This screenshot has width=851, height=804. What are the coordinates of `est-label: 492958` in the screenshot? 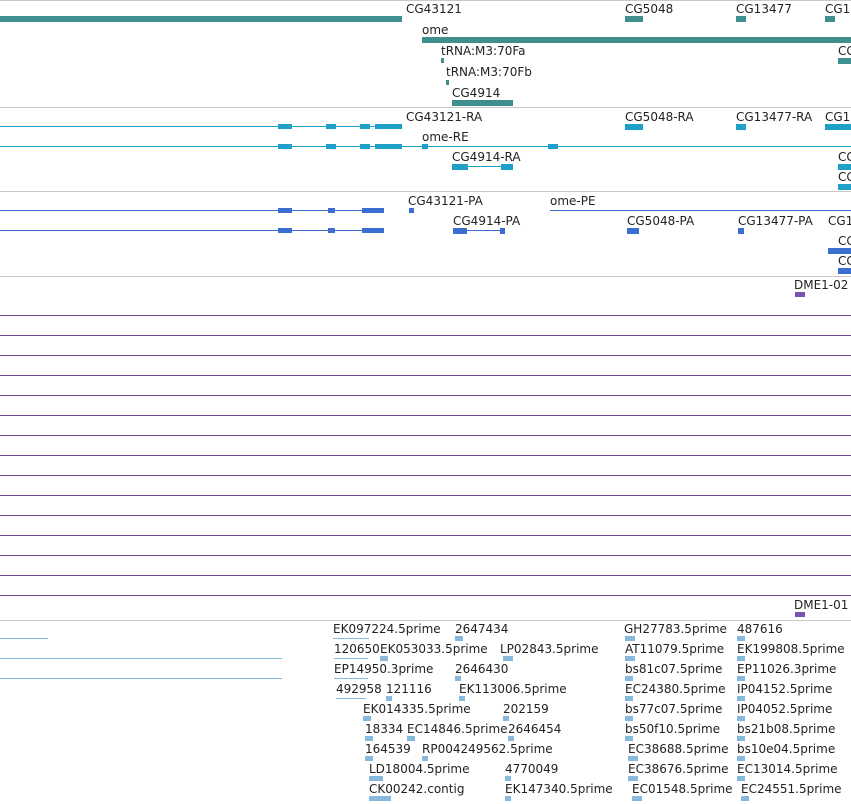 It's located at (359, 689).